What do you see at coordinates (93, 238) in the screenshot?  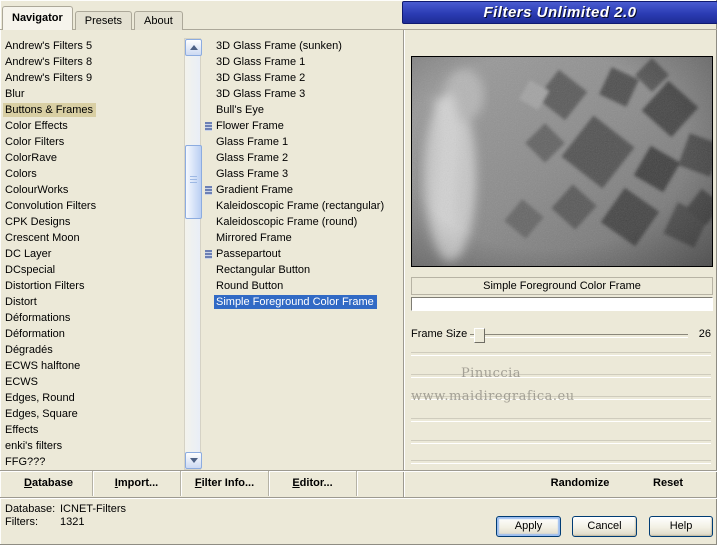 I see `category-item: Crescent Moon` at bounding box center [93, 238].